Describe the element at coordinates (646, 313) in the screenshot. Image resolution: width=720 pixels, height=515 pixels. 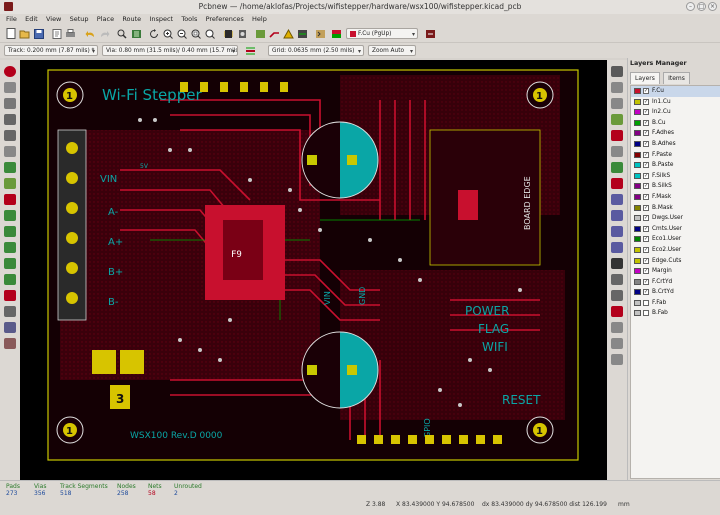
I see `layer-visibility-checkbox` at that location.